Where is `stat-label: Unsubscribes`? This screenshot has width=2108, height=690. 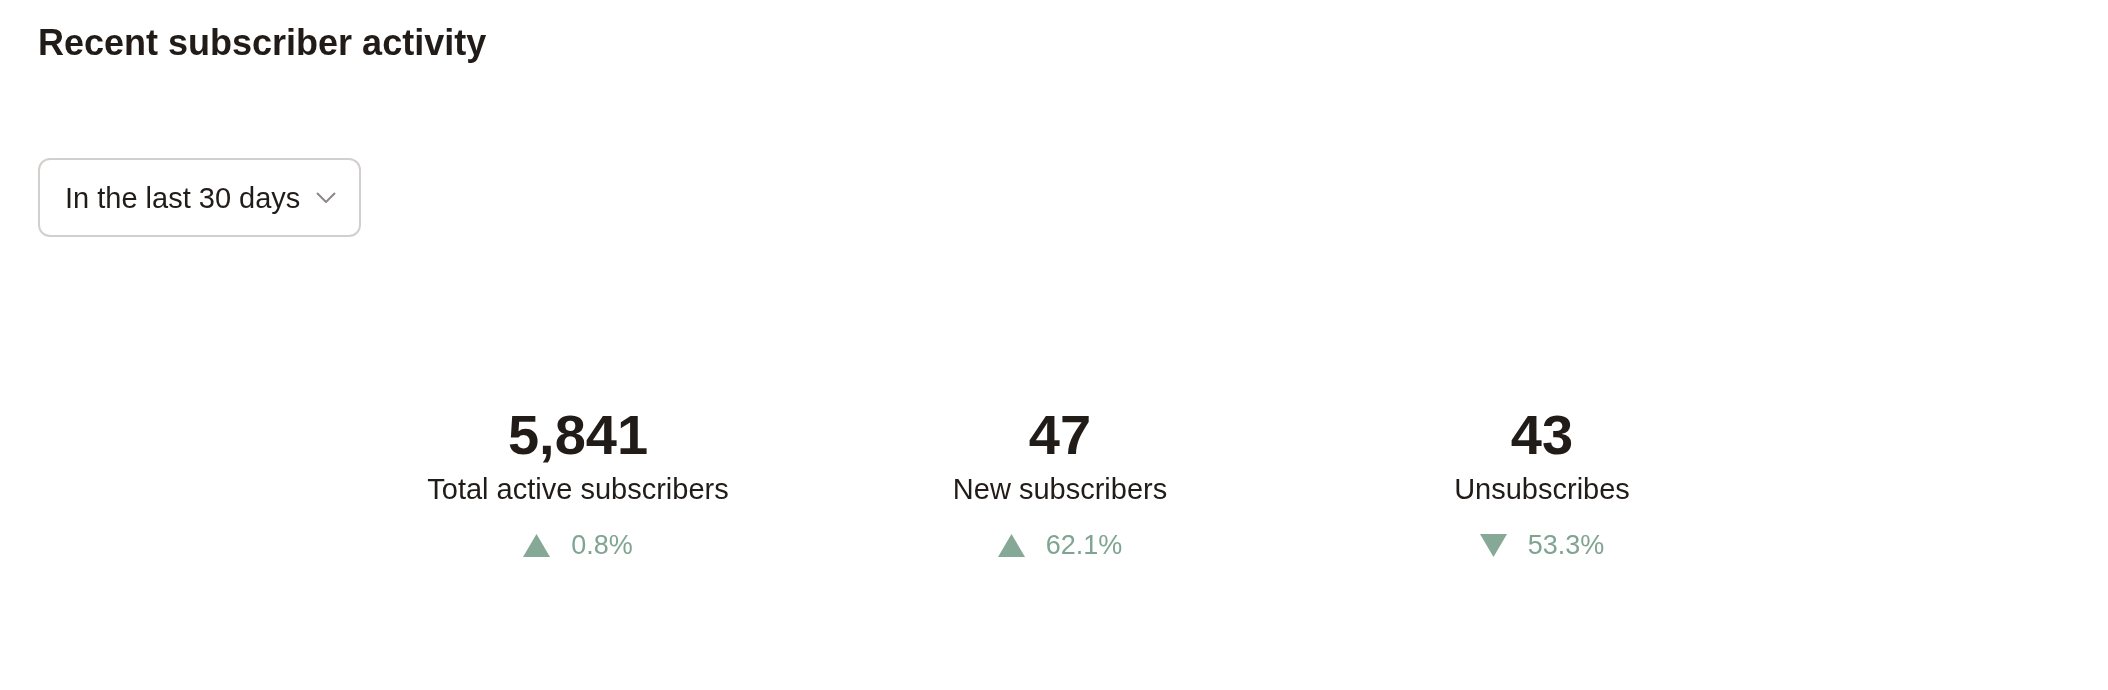
stat-label: Unsubscribes is located at coordinates (1542, 489).